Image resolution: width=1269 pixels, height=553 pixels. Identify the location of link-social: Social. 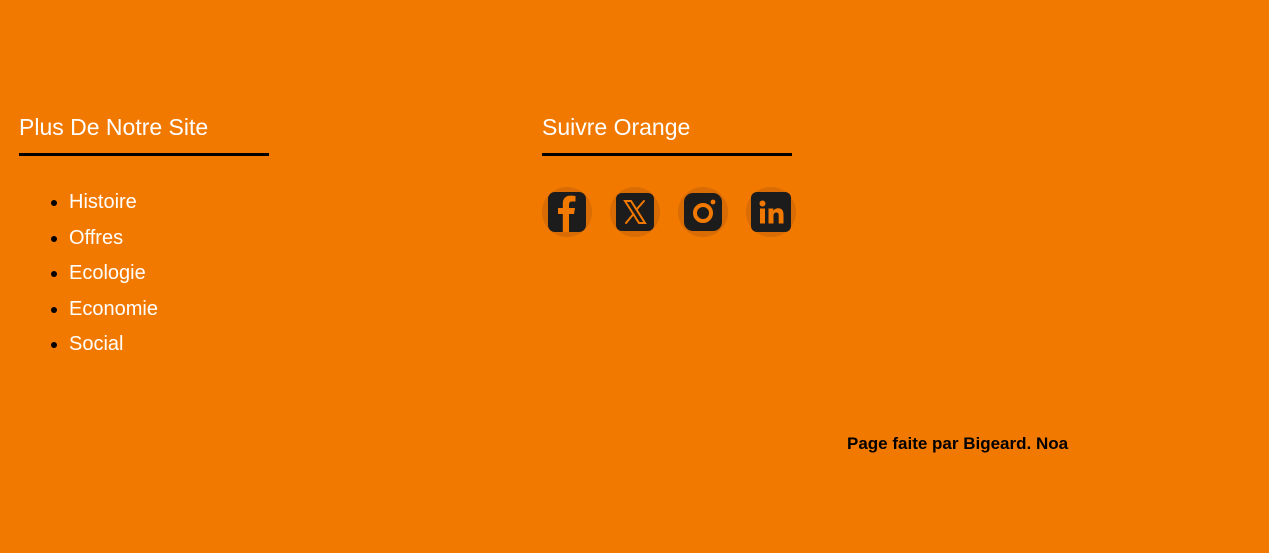
(96, 344).